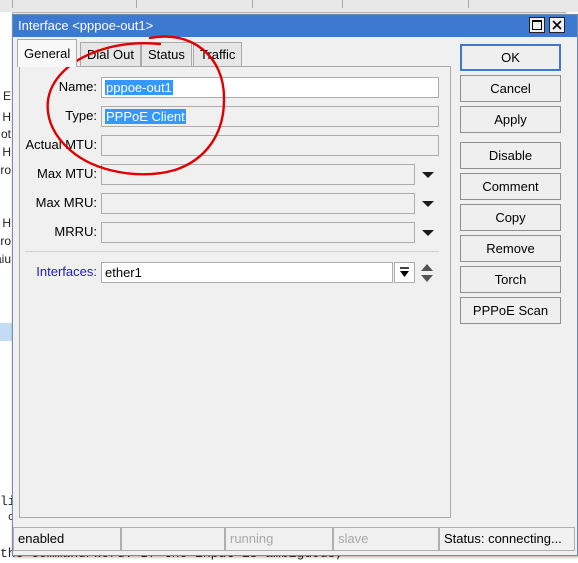 Image resolution: width=578 pixels, height=563 pixels. I want to click on type-label: Type:, so click(81, 115).